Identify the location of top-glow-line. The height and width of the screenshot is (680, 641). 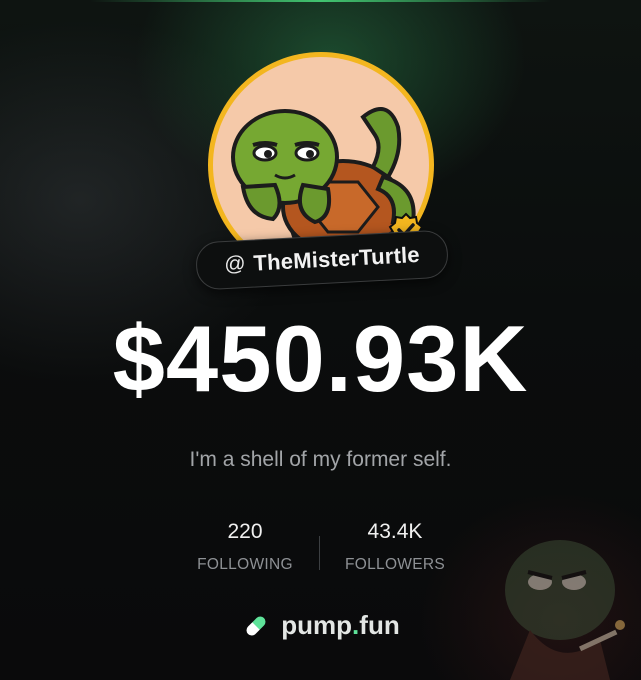
(320, 1).